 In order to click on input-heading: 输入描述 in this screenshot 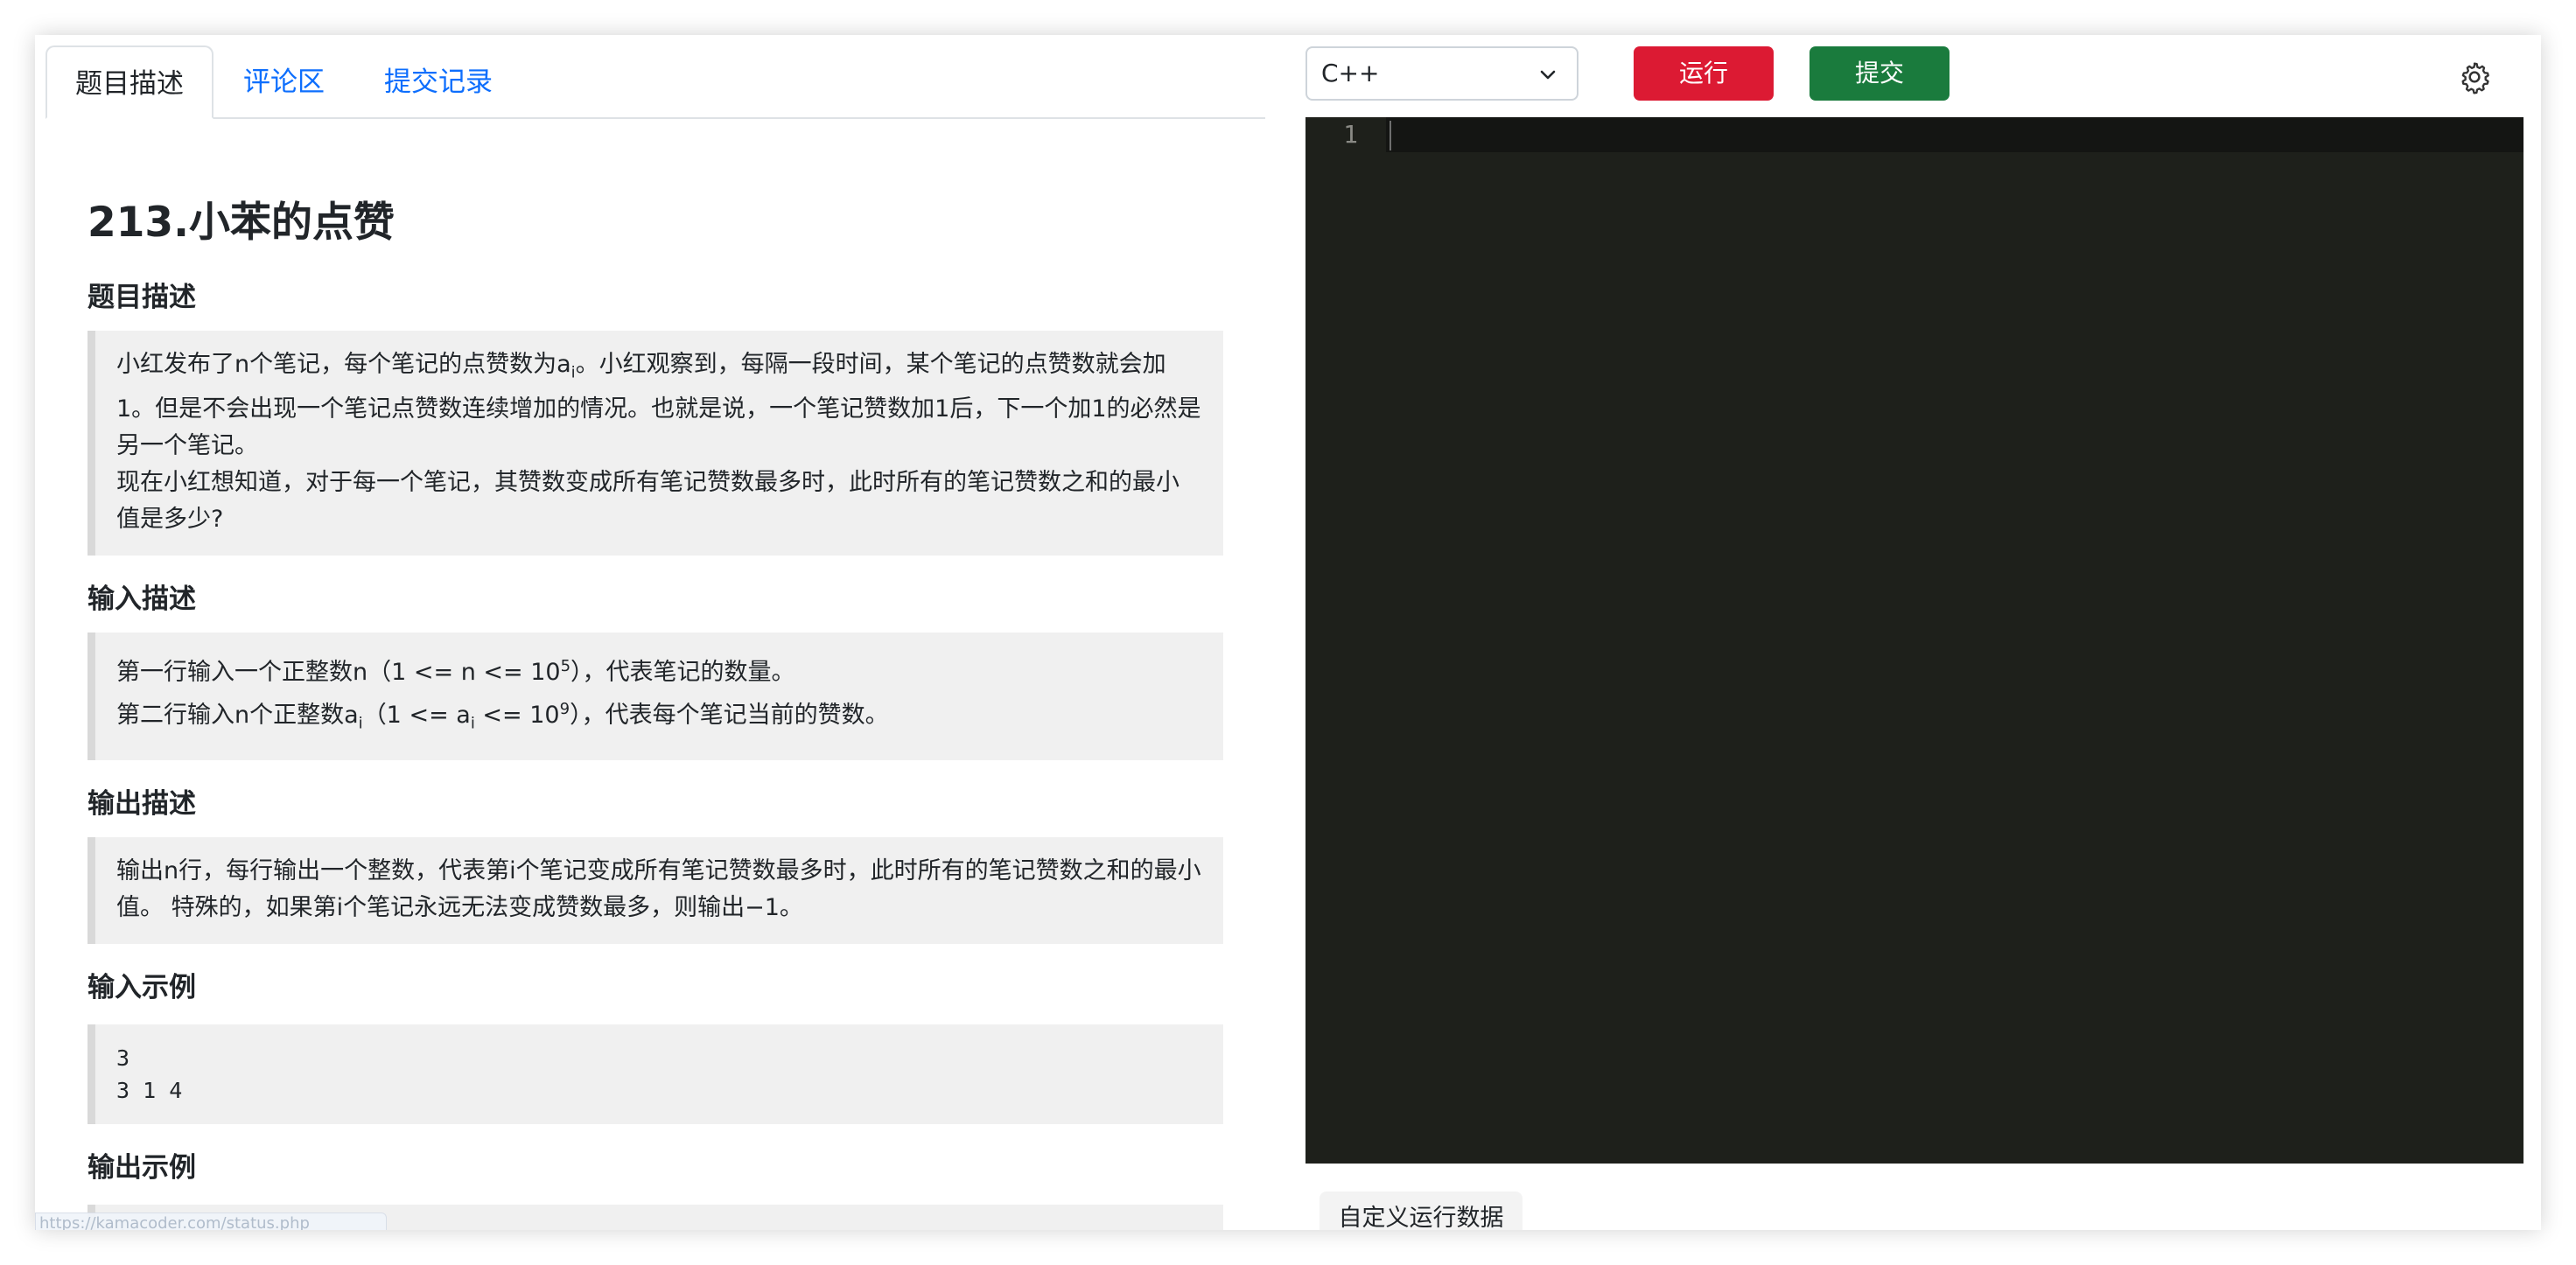, I will do `click(142, 600)`.